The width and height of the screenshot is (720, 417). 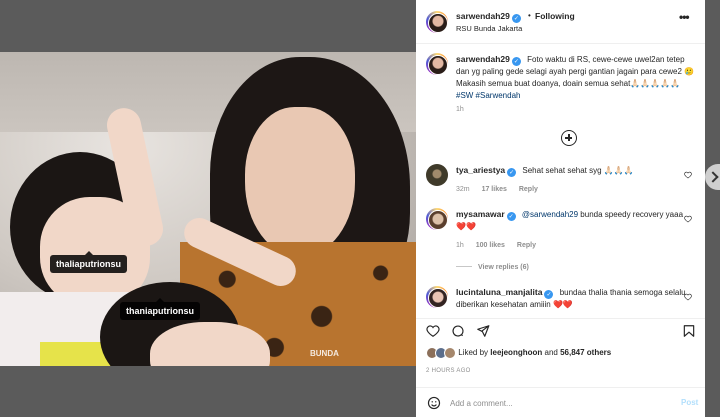 I want to click on photo-watermark: BUNDA, so click(x=324, y=353).